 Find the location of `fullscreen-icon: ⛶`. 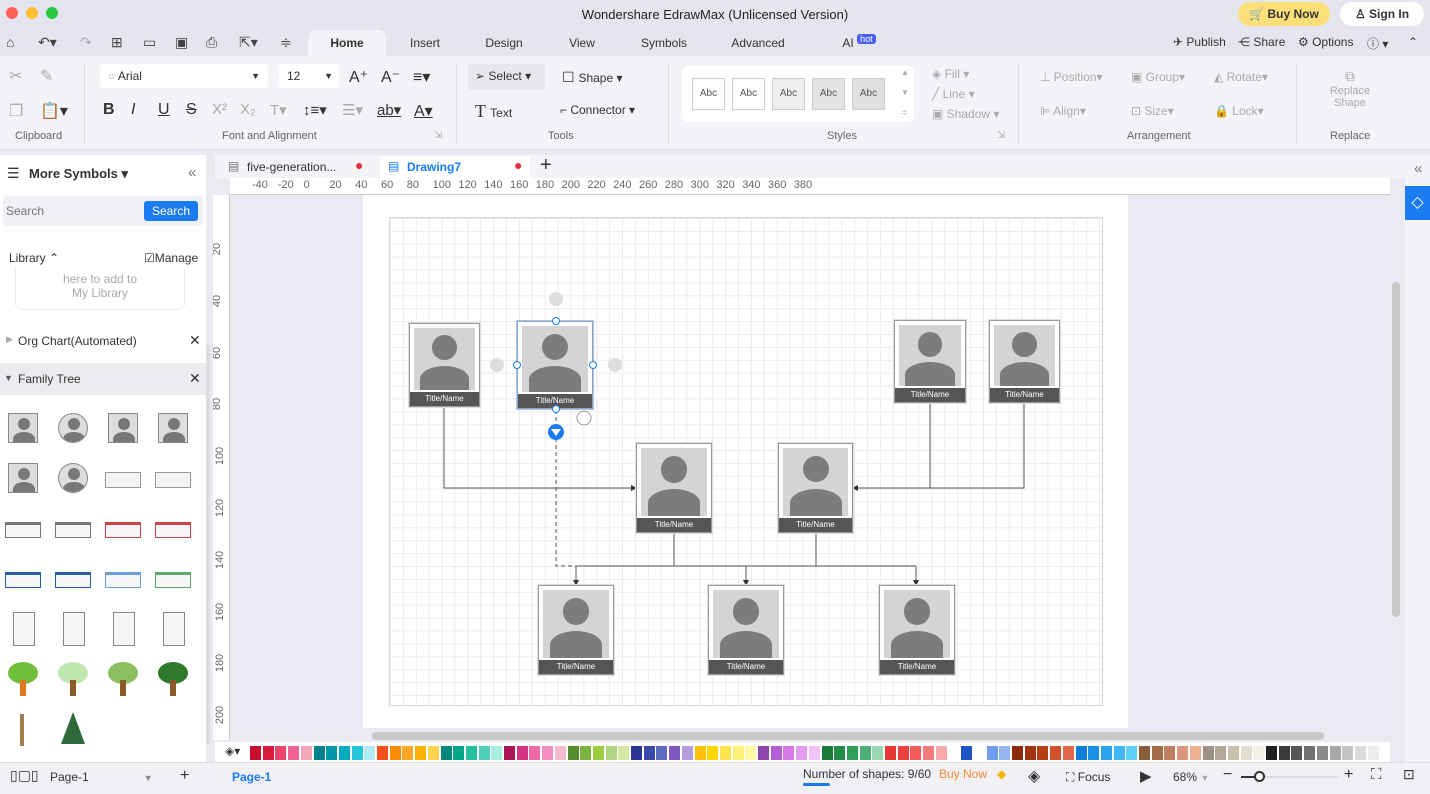

fullscreen-icon: ⛶ is located at coordinates (1376, 774).